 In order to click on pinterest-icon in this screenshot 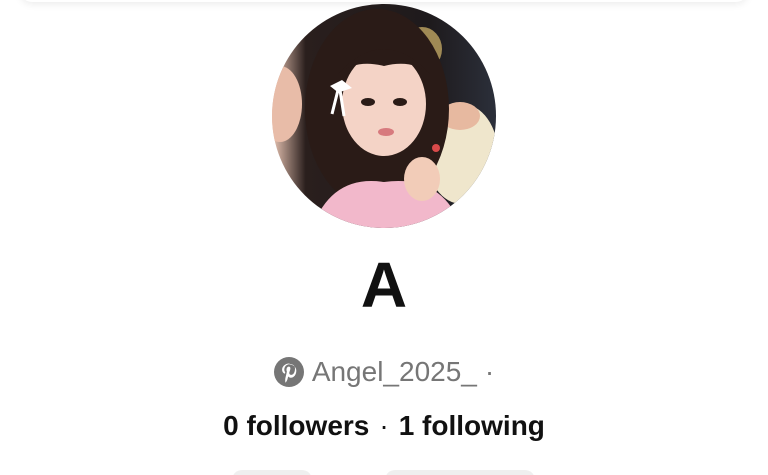, I will do `click(288, 372)`.